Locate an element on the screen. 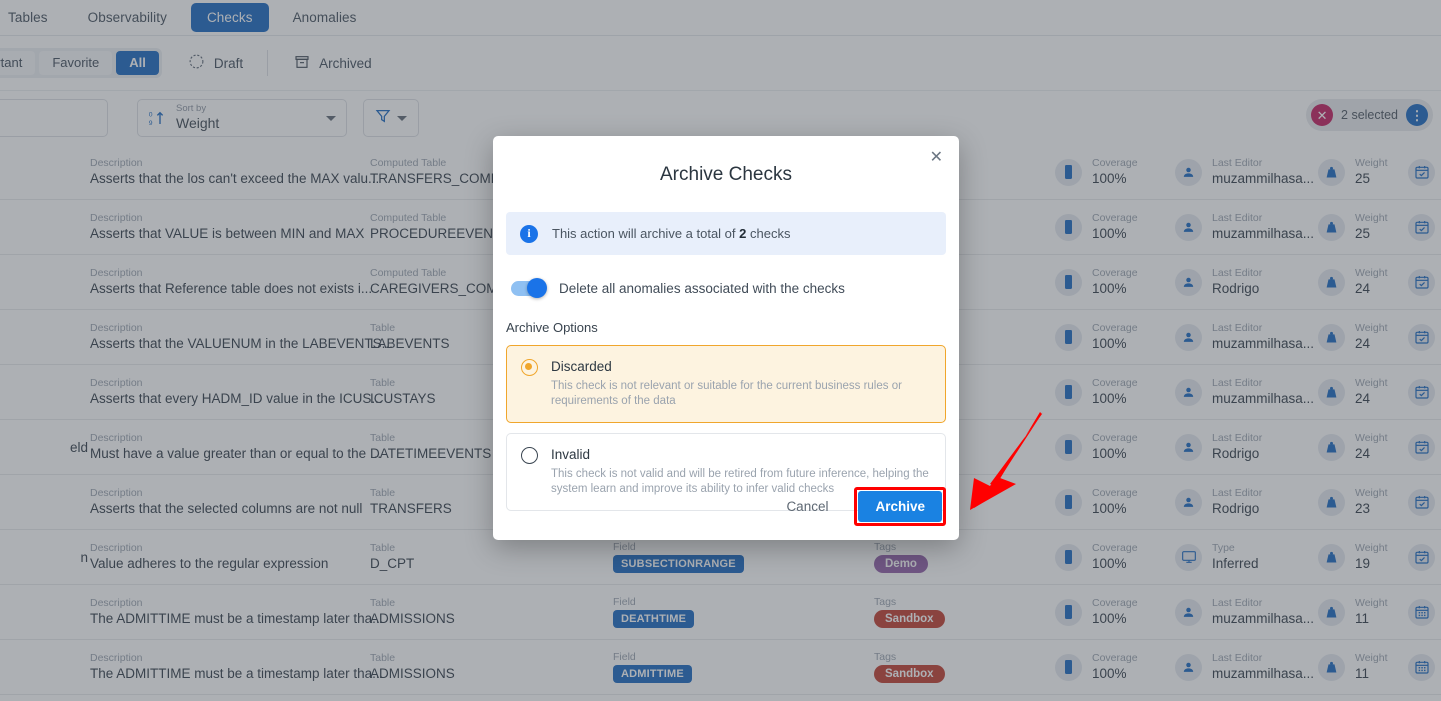 The width and height of the screenshot is (1441, 701). info-prefix: This action will archive a total of is located at coordinates (644, 233).